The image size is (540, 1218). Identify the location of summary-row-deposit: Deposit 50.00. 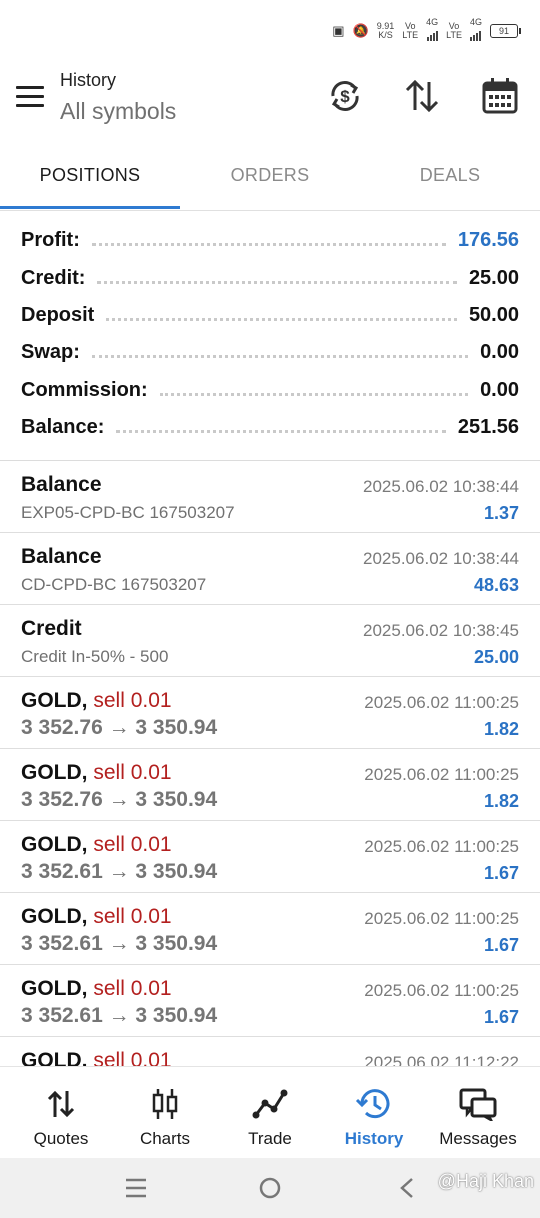
(270, 315).